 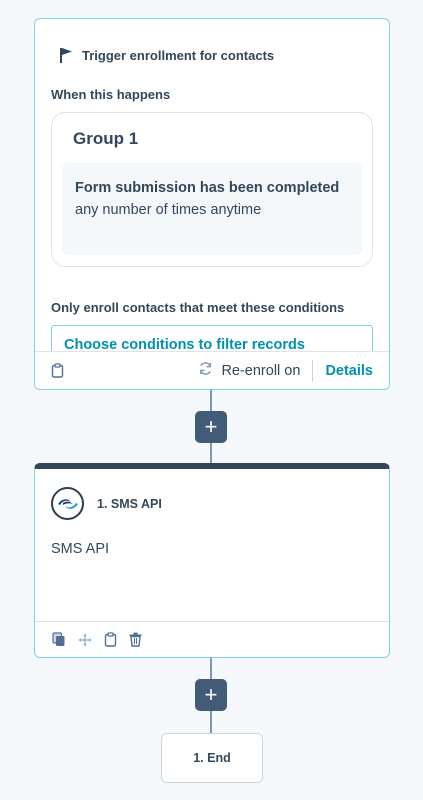 What do you see at coordinates (59, 639) in the screenshot?
I see `copy-icon` at bounding box center [59, 639].